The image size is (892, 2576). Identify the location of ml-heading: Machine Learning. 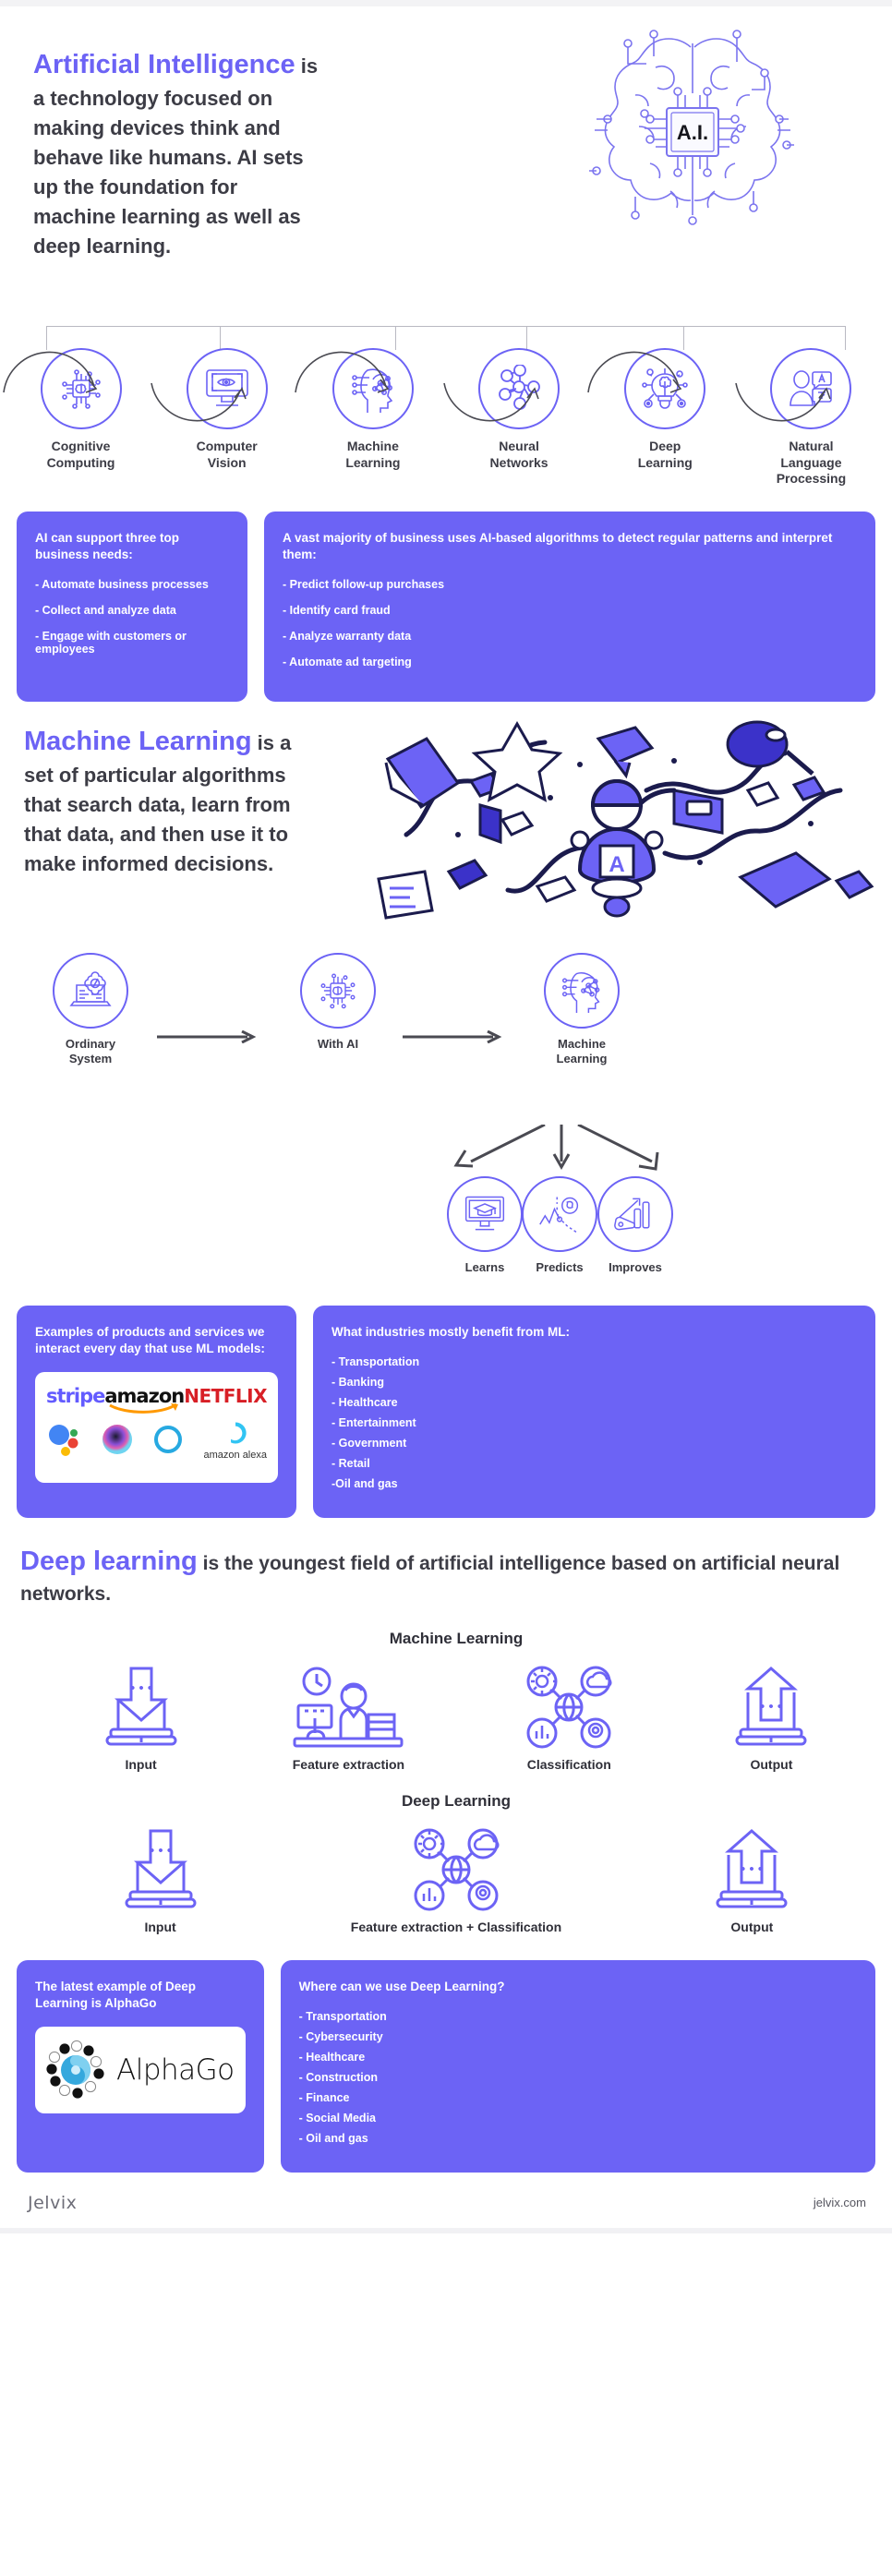
(138, 741).